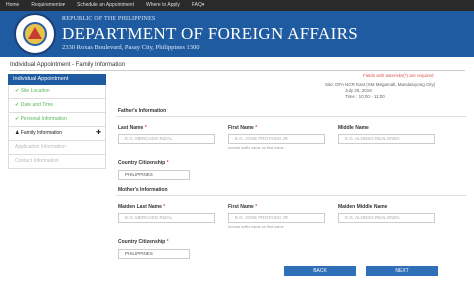 This screenshot has height=299, width=474. What do you see at coordinates (386, 218) in the screenshot?
I see `mother-middle-name-input: E.G. ALONSO REALONDA` at bounding box center [386, 218].